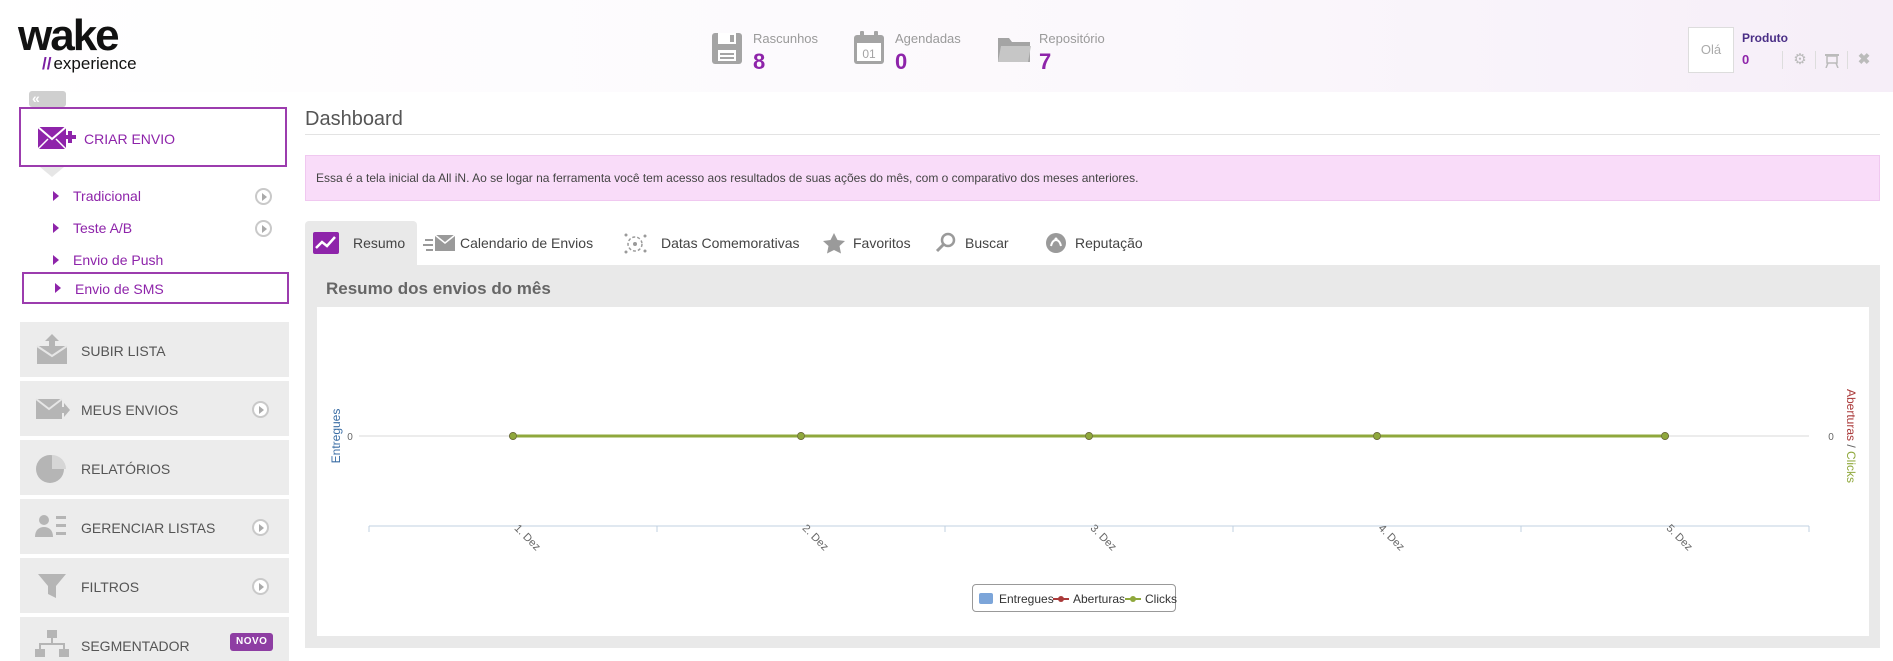 The image size is (1893, 661). I want to click on y-tick-label-right: 0, so click(1831, 437).